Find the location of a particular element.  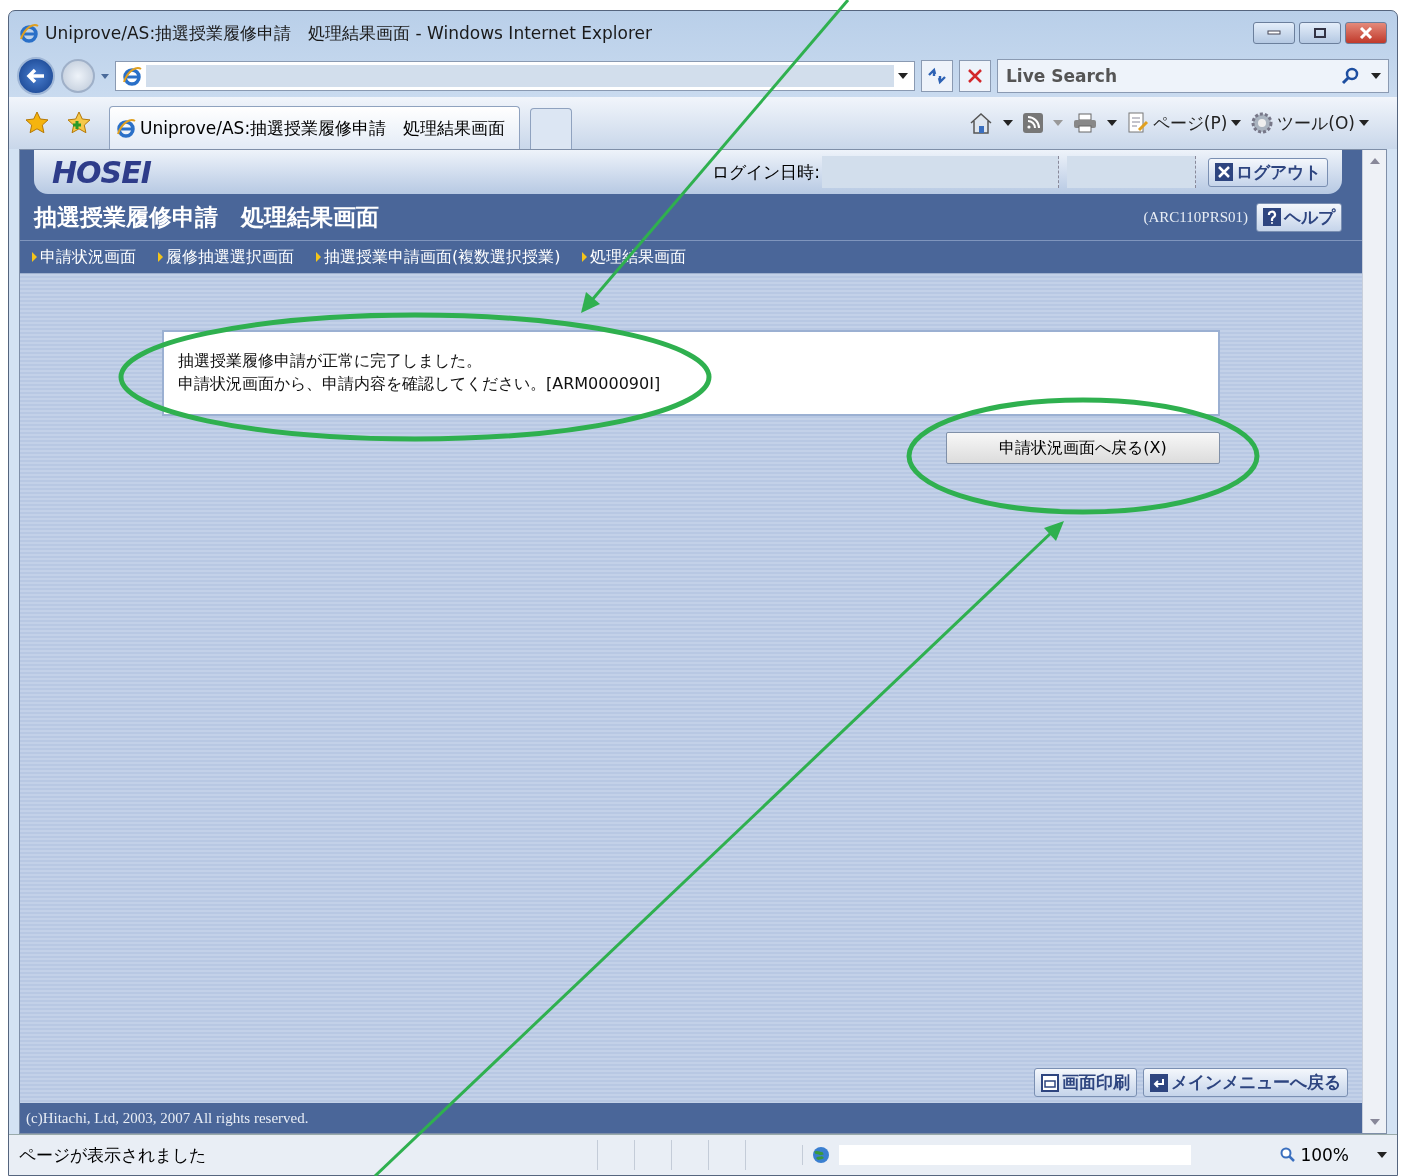

feed-icon is located at coordinates (1032, 123).